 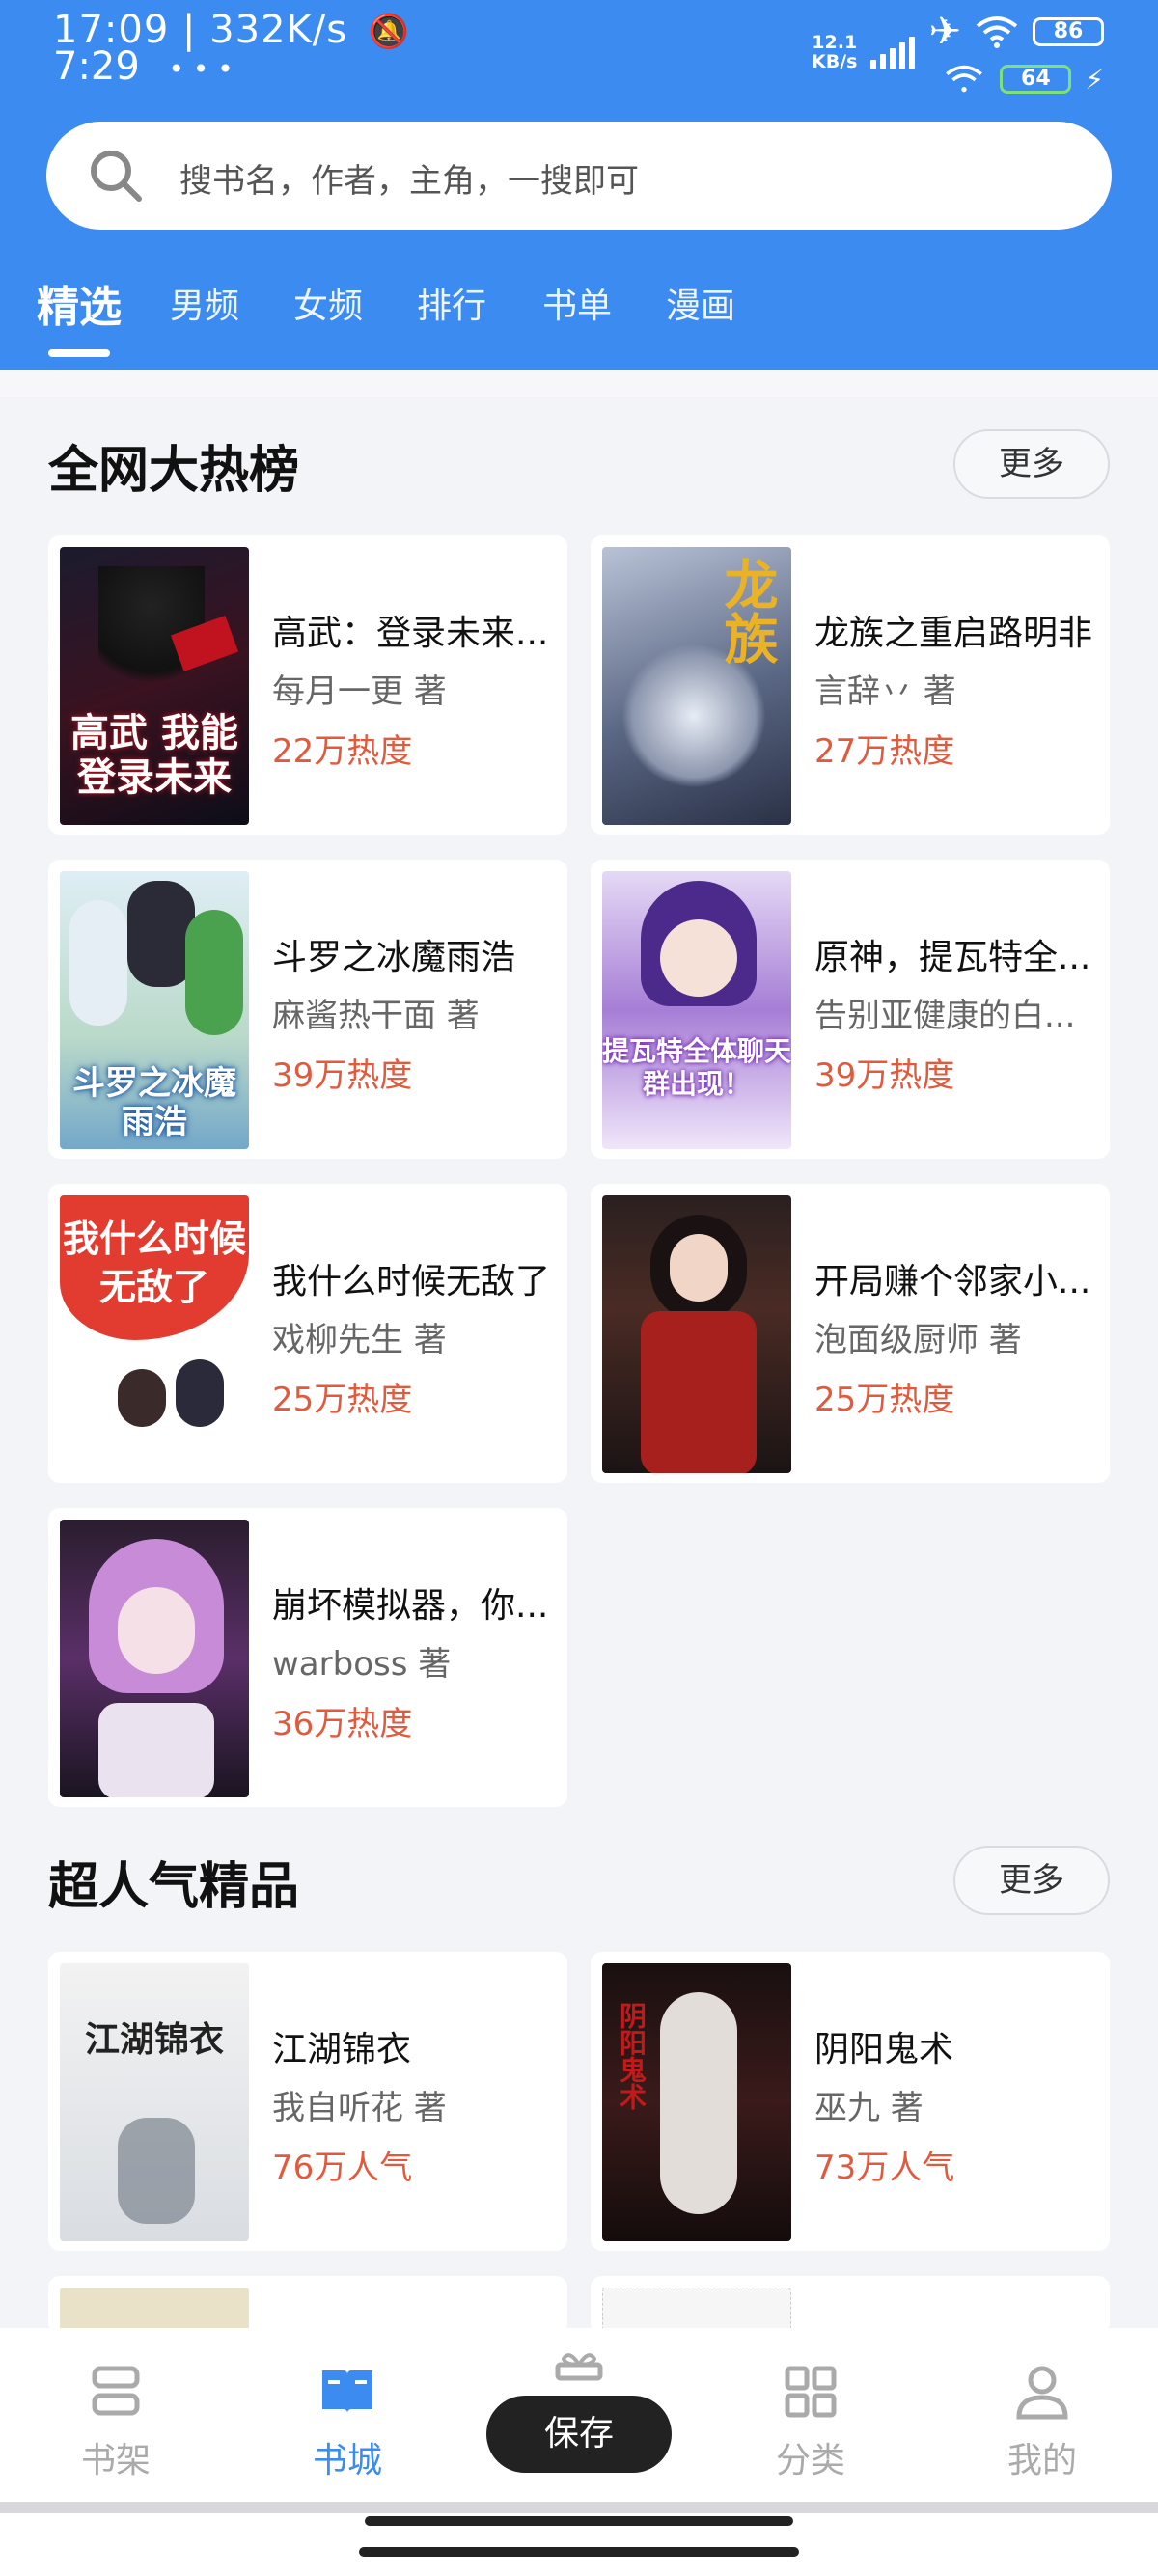 I want to click on net-speed: 12.1 KB/s, so click(x=835, y=52).